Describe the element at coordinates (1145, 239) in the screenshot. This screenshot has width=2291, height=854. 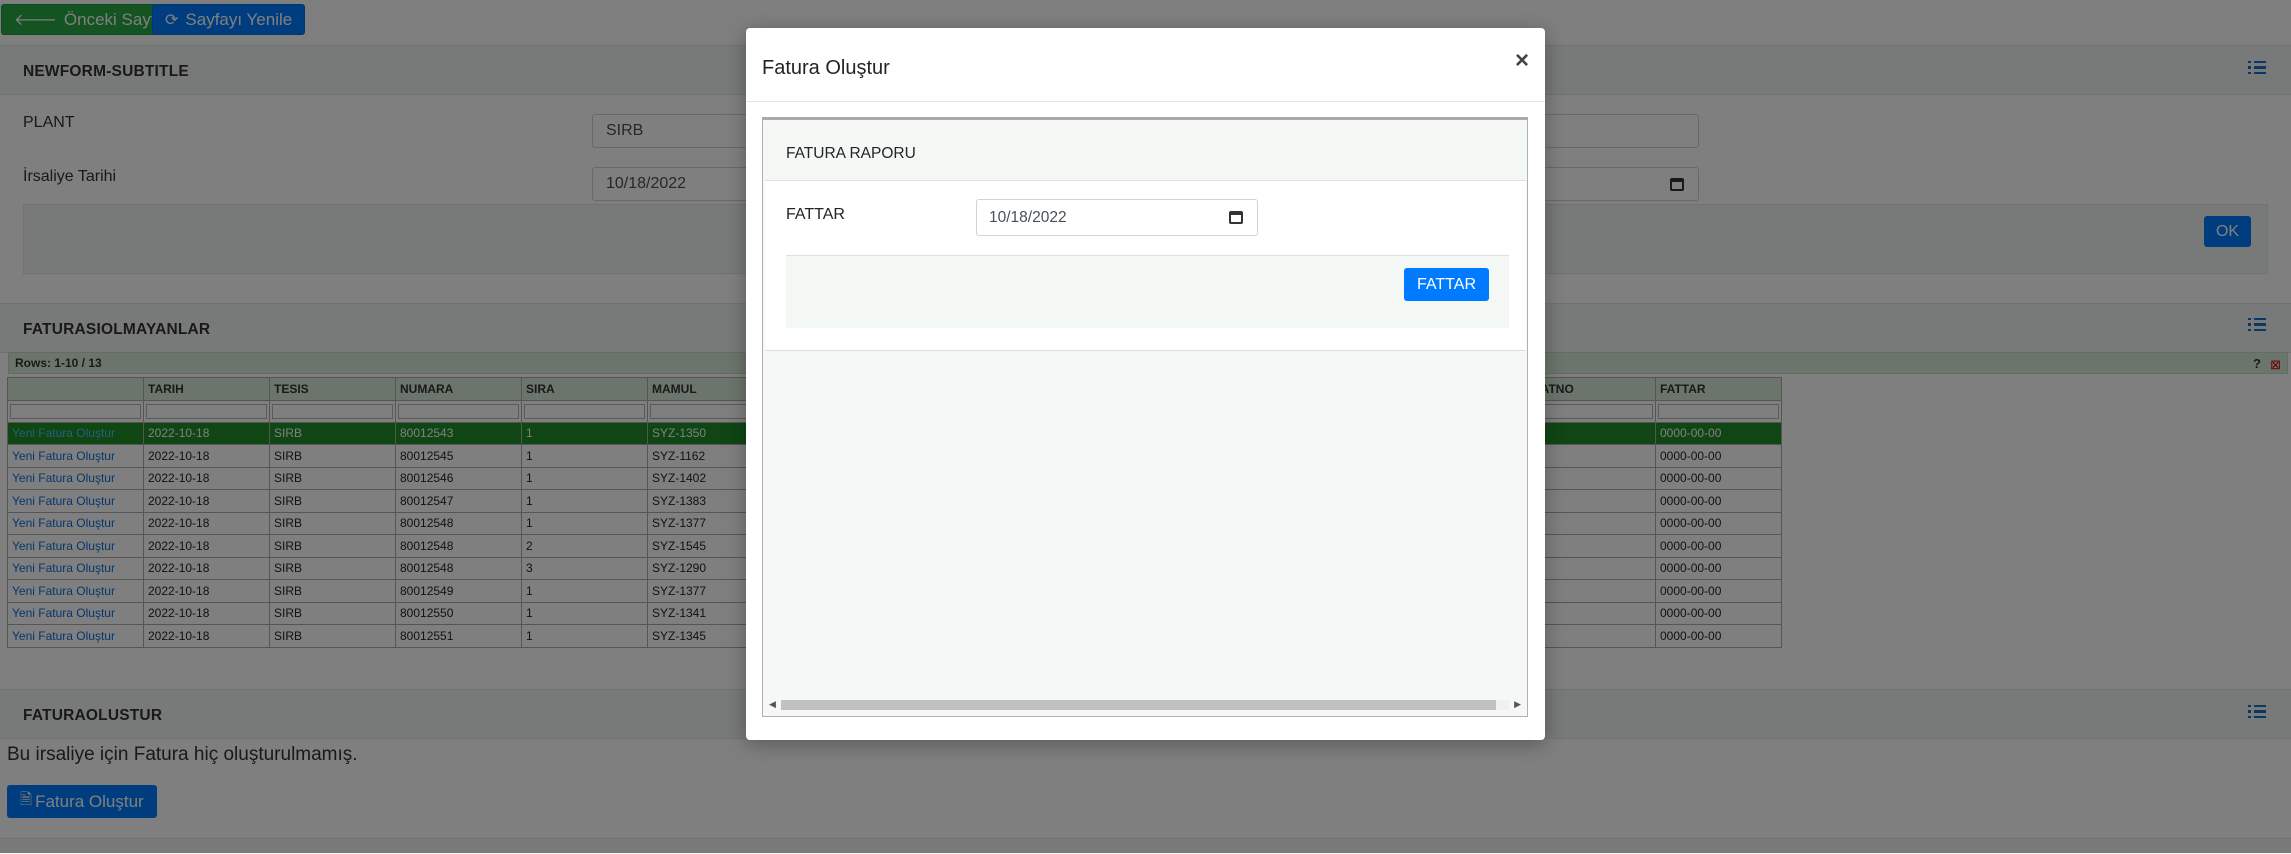
I see `invoice-report-card: FATURA RAPORU FATTAR 10/18/2022 FATTAR` at that location.